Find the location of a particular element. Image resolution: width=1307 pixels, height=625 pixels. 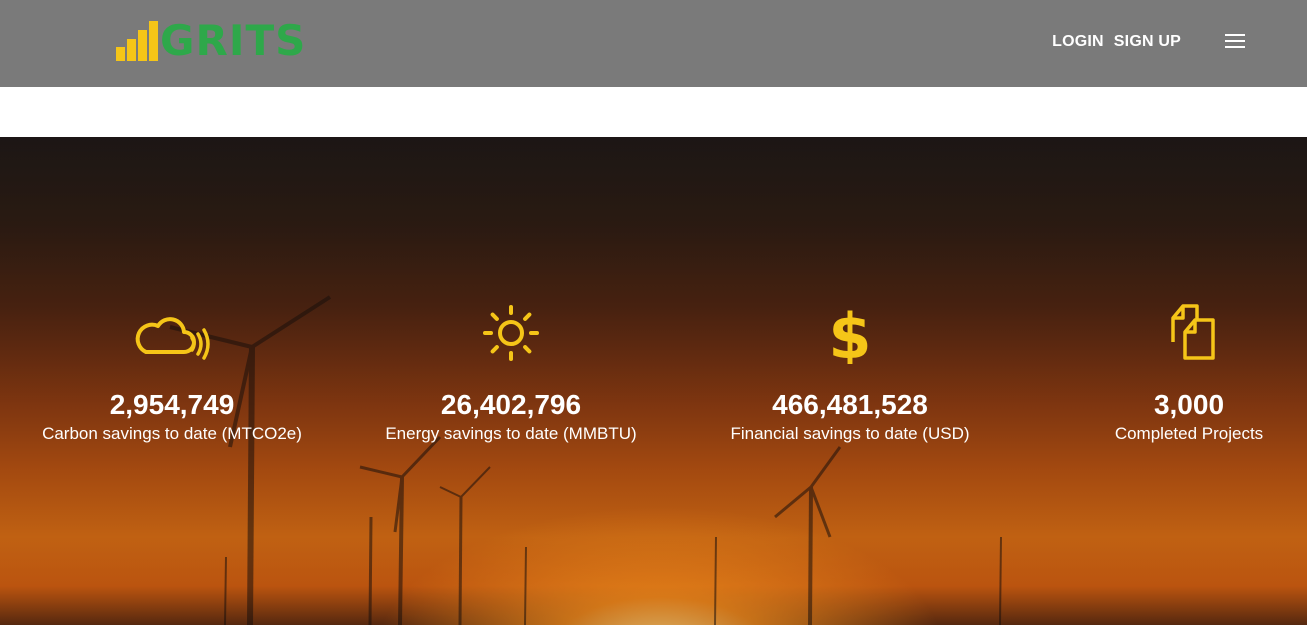

sun-icon is located at coordinates (511, 333).